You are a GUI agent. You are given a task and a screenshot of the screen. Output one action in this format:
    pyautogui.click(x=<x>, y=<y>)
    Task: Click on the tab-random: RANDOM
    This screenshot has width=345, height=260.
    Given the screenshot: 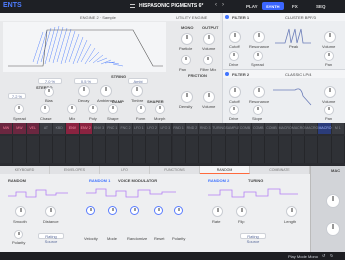 What is the action you would take?
    pyautogui.click(x=225, y=170)
    